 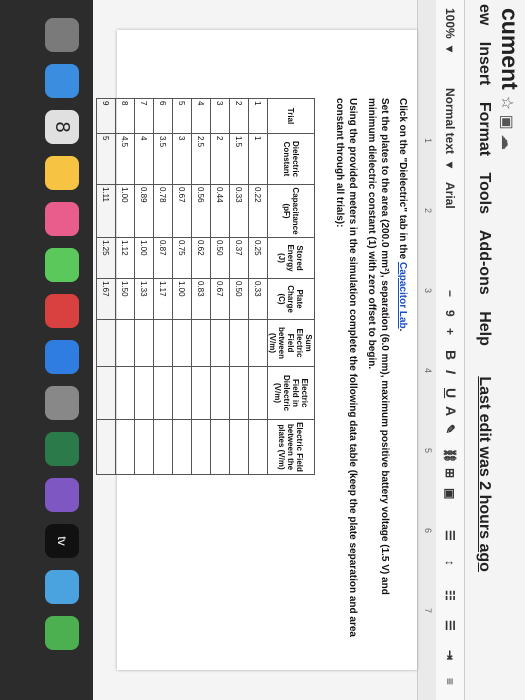 What do you see at coordinates (239, 116) in the screenshot?
I see `table-cell: 2` at bounding box center [239, 116].